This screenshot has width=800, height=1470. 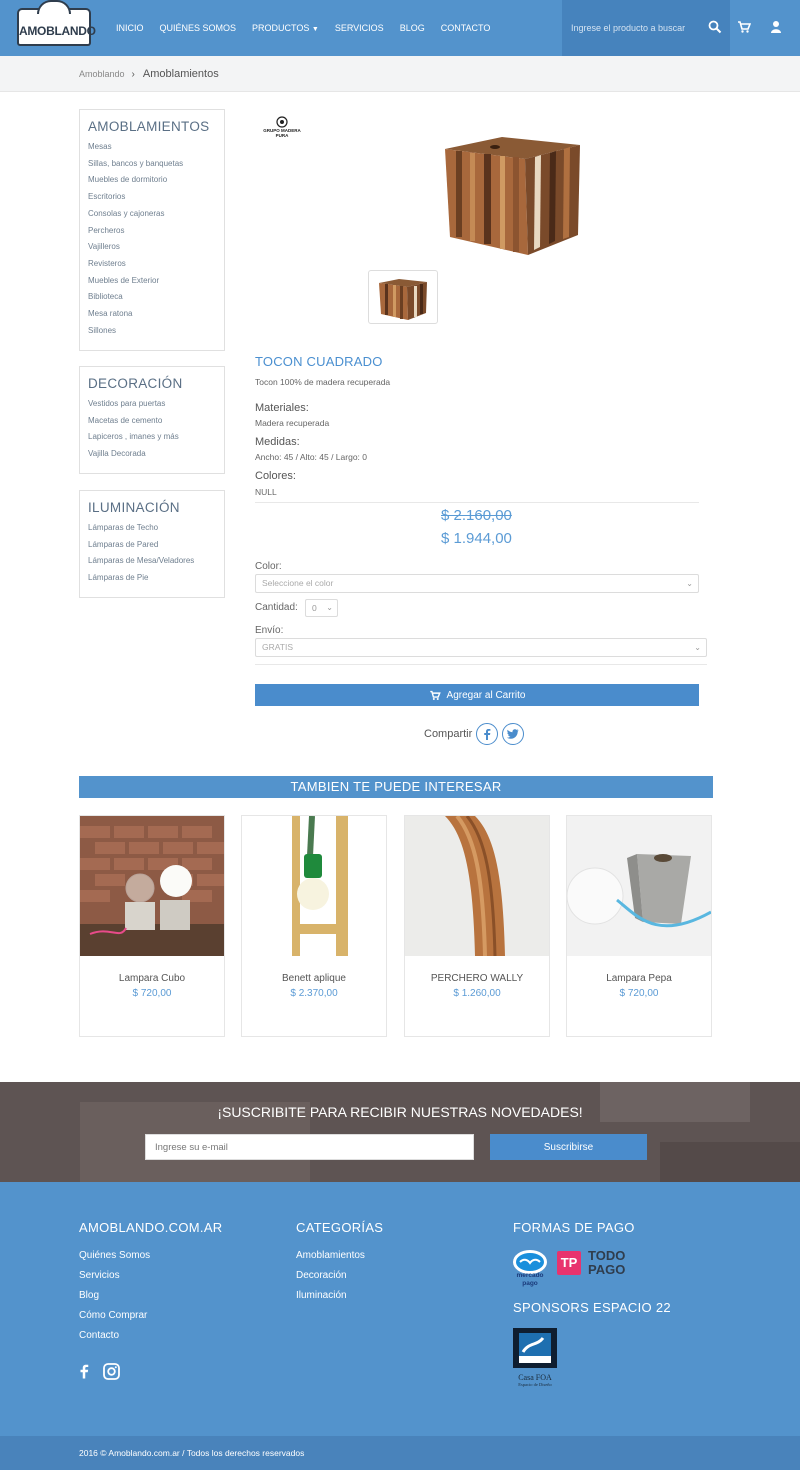 What do you see at coordinates (607, 1255) in the screenshot?
I see `todopago-text-line: TODO` at bounding box center [607, 1255].